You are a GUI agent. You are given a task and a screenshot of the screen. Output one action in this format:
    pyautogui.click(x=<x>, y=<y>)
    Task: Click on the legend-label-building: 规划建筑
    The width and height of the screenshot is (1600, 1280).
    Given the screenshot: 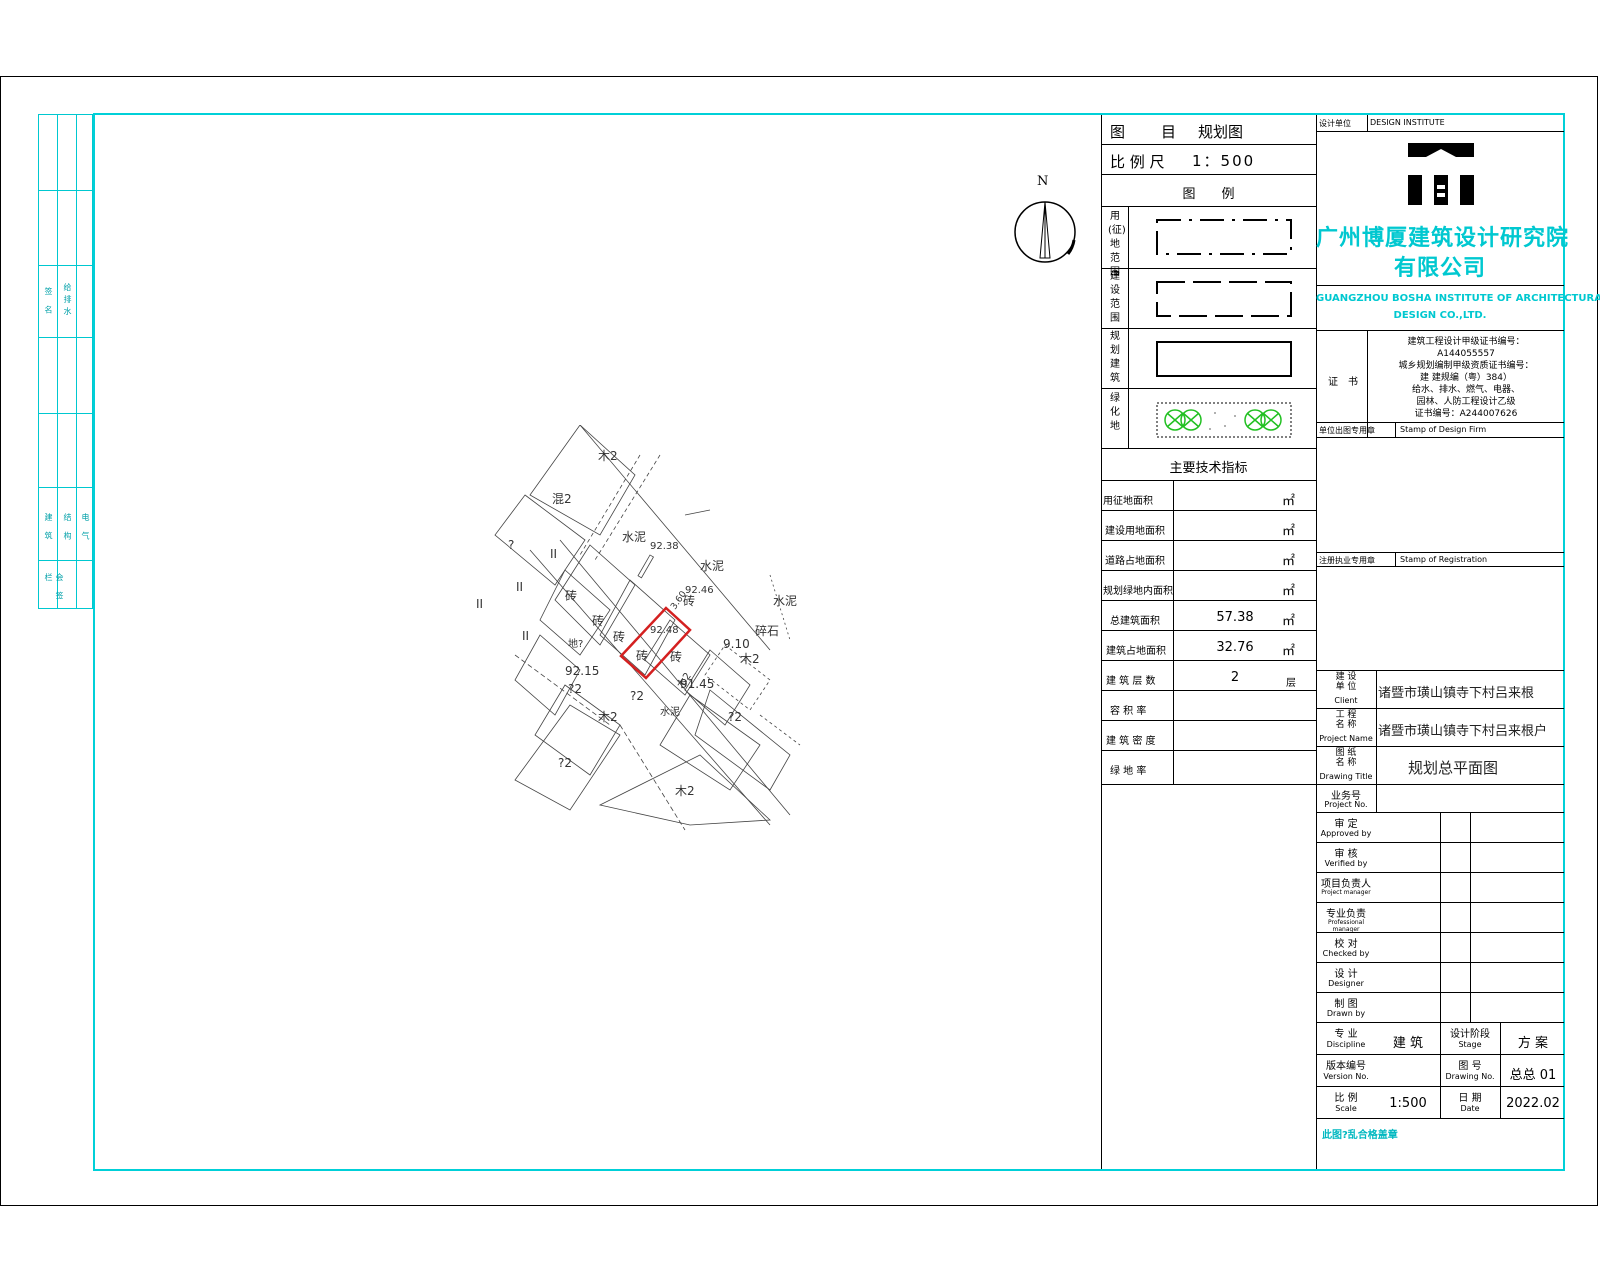 What is the action you would take?
    pyautogui.click(x=1115, y=357)
    